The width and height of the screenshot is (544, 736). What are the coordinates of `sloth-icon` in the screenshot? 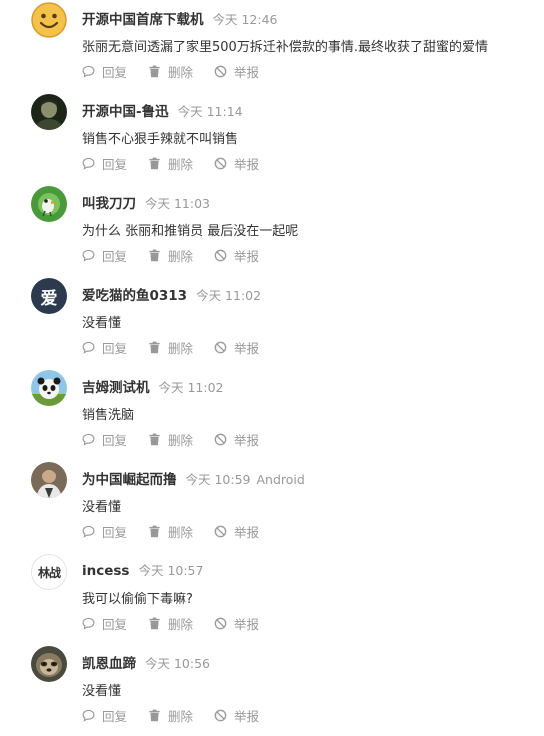 It's located at (49, 664).